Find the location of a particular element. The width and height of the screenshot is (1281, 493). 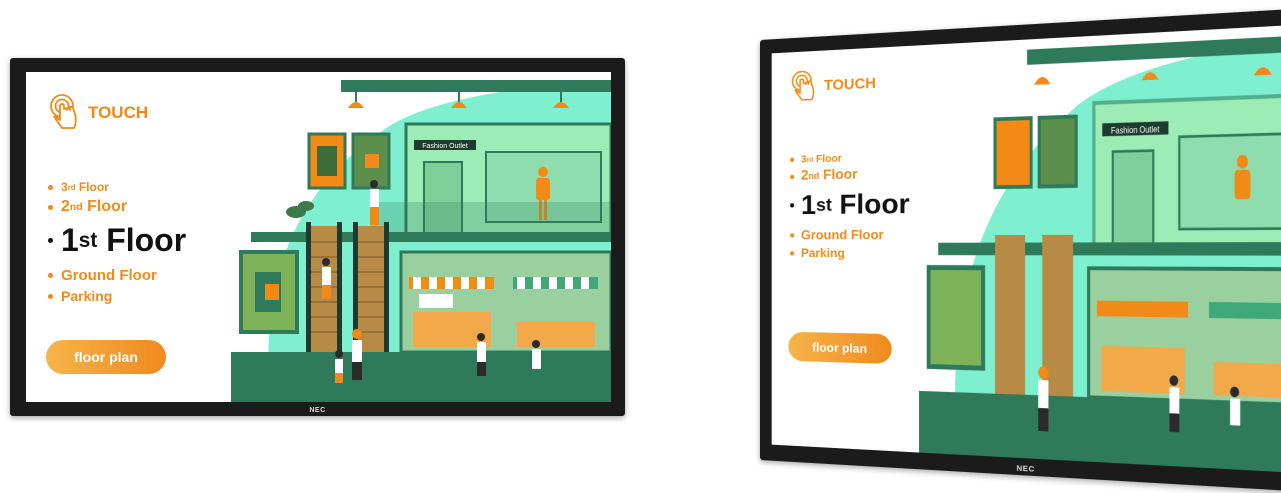

touch-header: TOUCH is located at coordinates (98, 113).